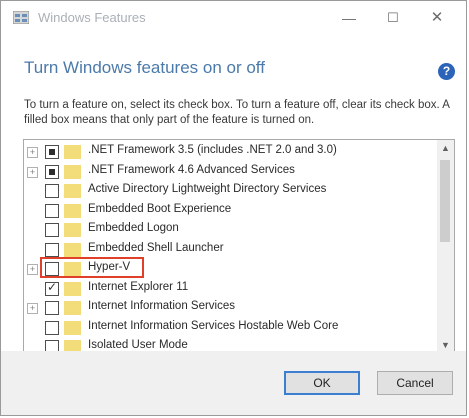 The height and width of the screenshot is (418, 469). I want to click on feature-row: Embedded Logon, so click(230, 230).